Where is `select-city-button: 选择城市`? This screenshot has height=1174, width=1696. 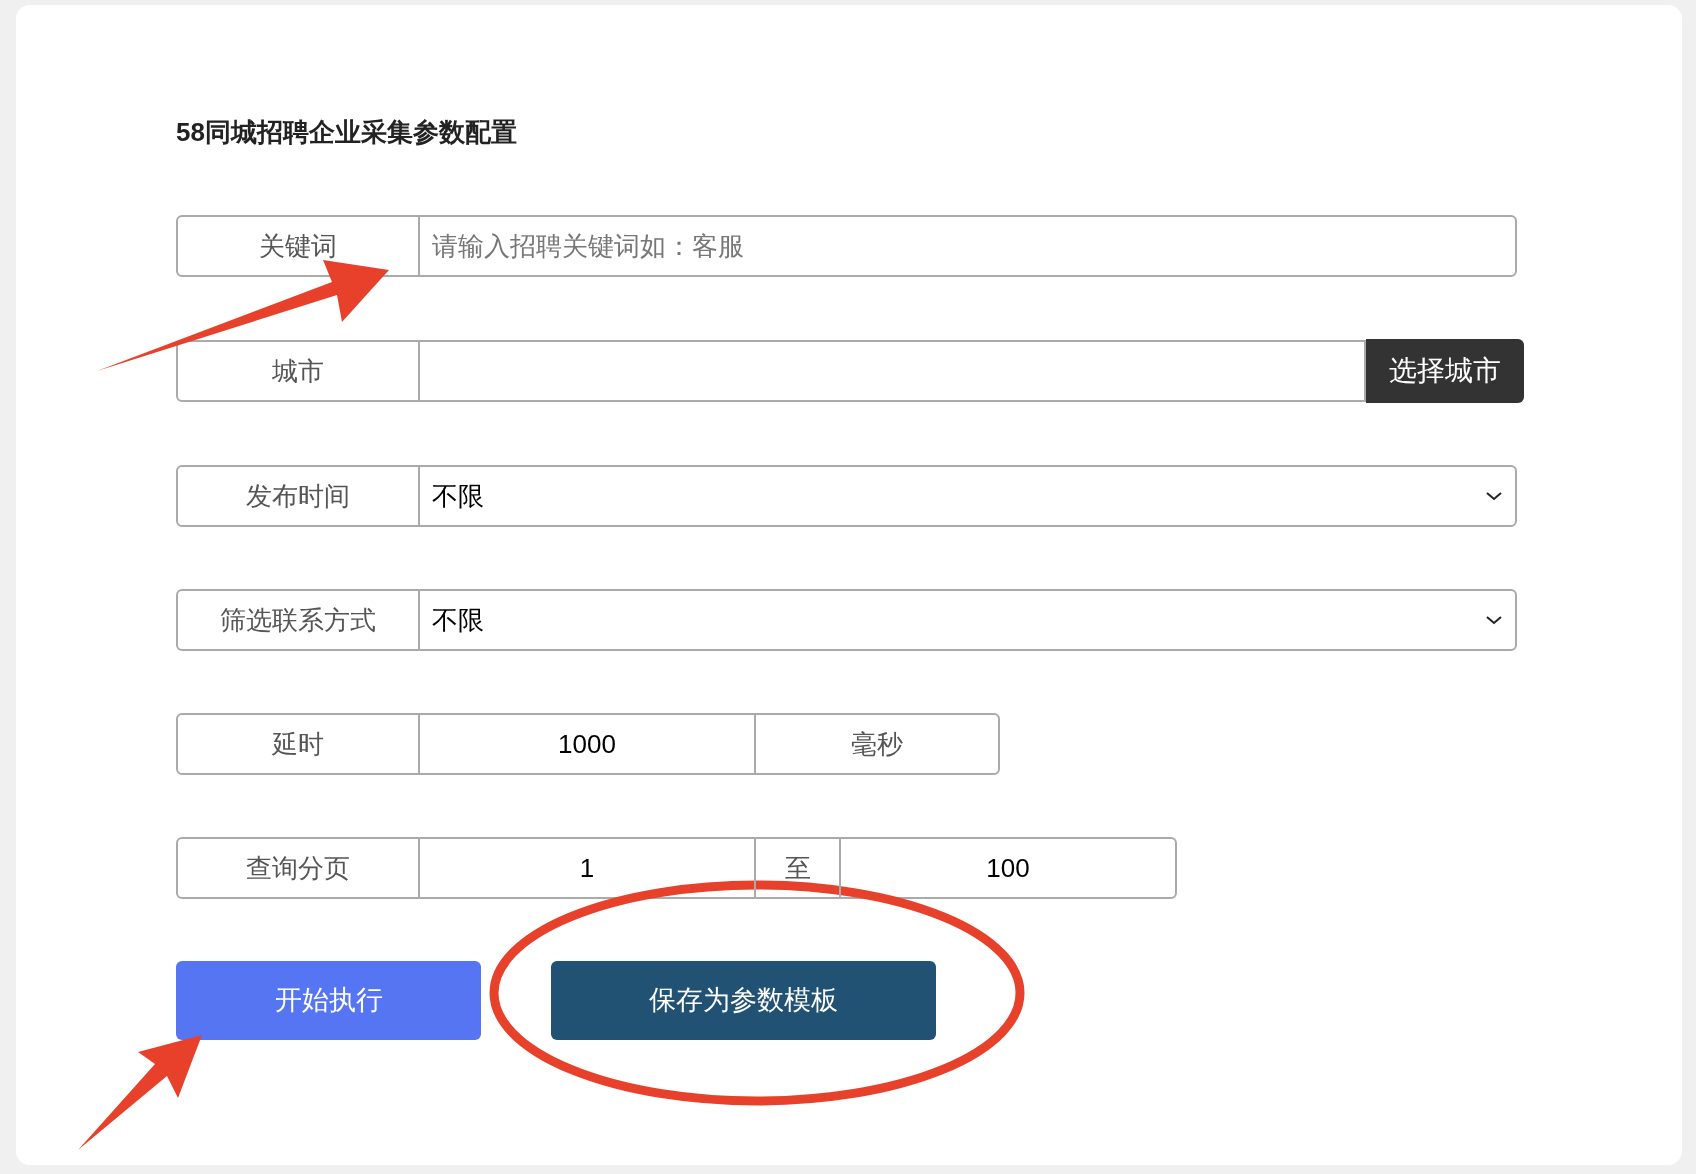
select-city-button: 选择城市 is located at coordinates (1445, 371).